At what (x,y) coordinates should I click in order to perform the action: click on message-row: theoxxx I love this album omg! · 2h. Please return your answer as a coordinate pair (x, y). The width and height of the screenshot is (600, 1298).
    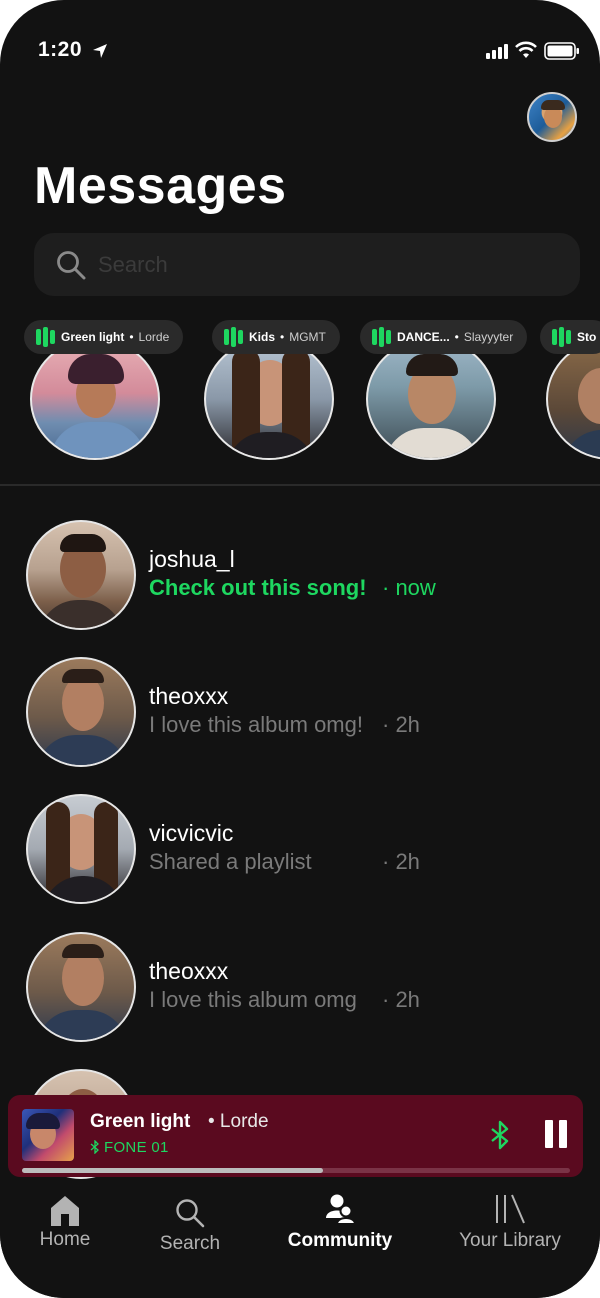
    Looking at the image, I should click on (300, 713).